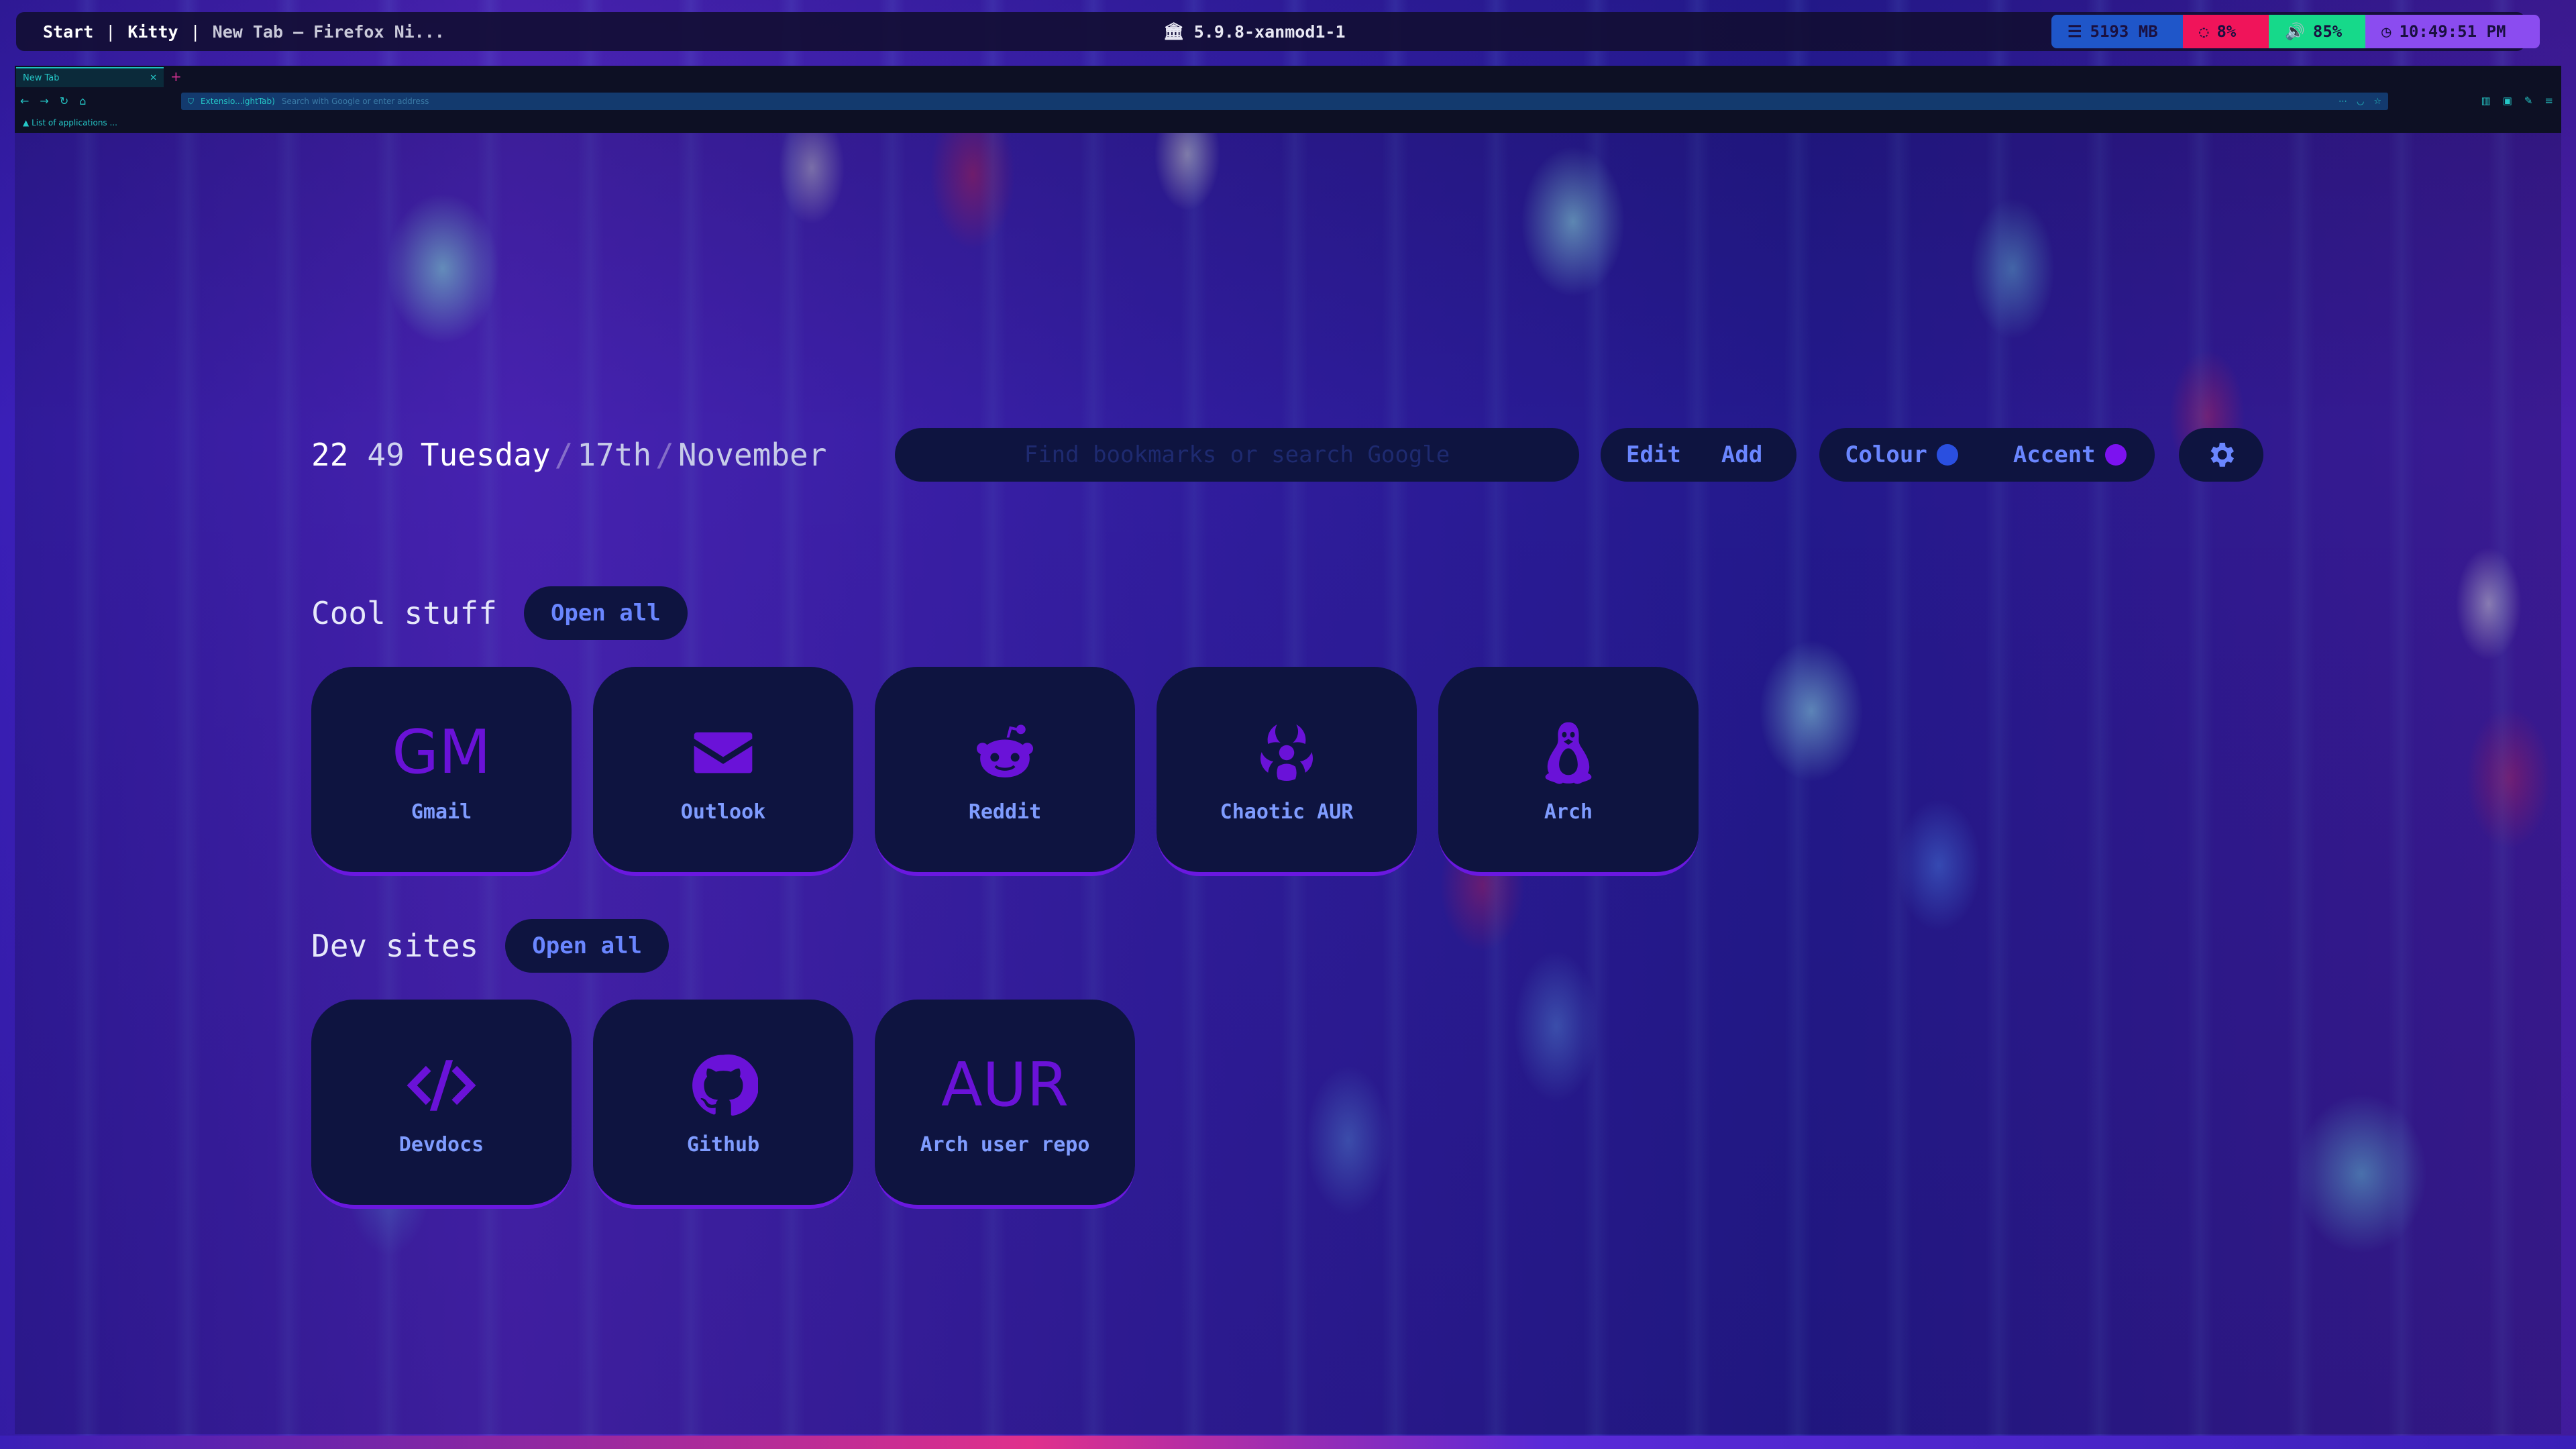 Image resolution: width=2576 pixels, height=1449 pixels. Describe the element at coordinates (723, 812) in the screenshot. I see `card-label: Outlook` at that location.